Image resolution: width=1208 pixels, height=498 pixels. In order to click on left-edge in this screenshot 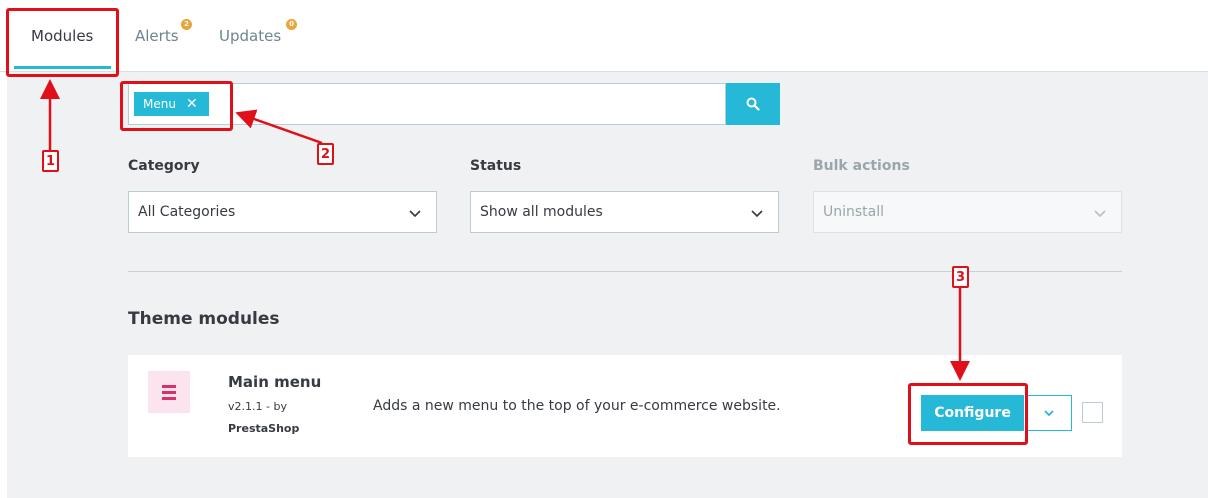, I will do `click(3, 285)`.